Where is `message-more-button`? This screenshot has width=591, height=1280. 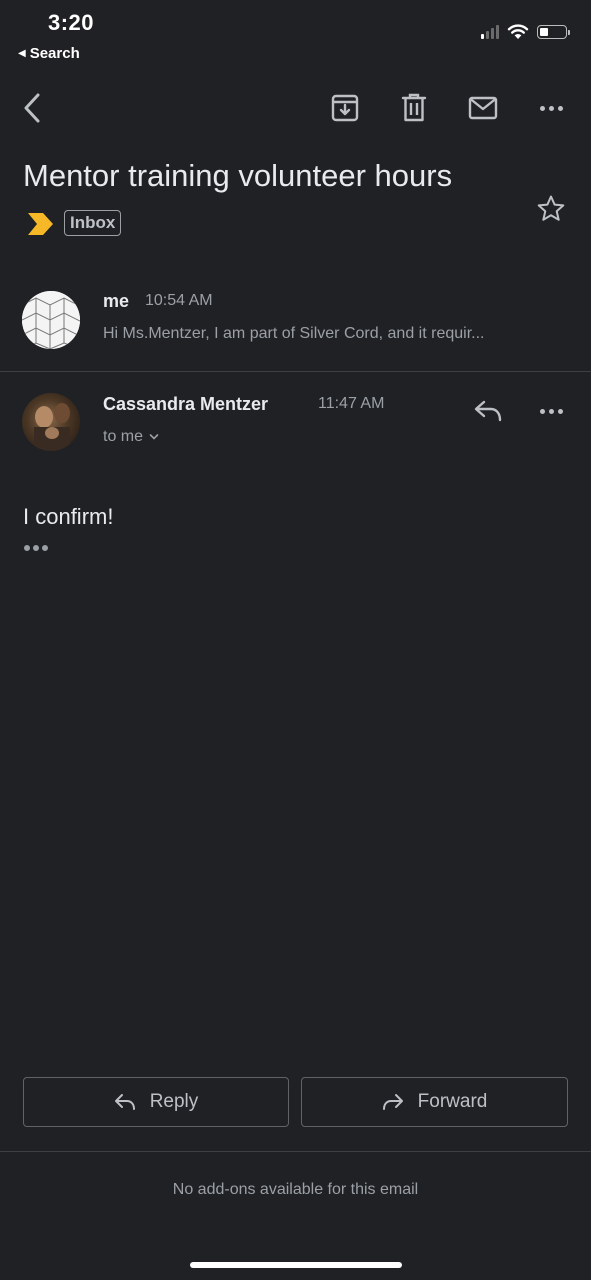 message-more-button is located at coordinates (551, 411).